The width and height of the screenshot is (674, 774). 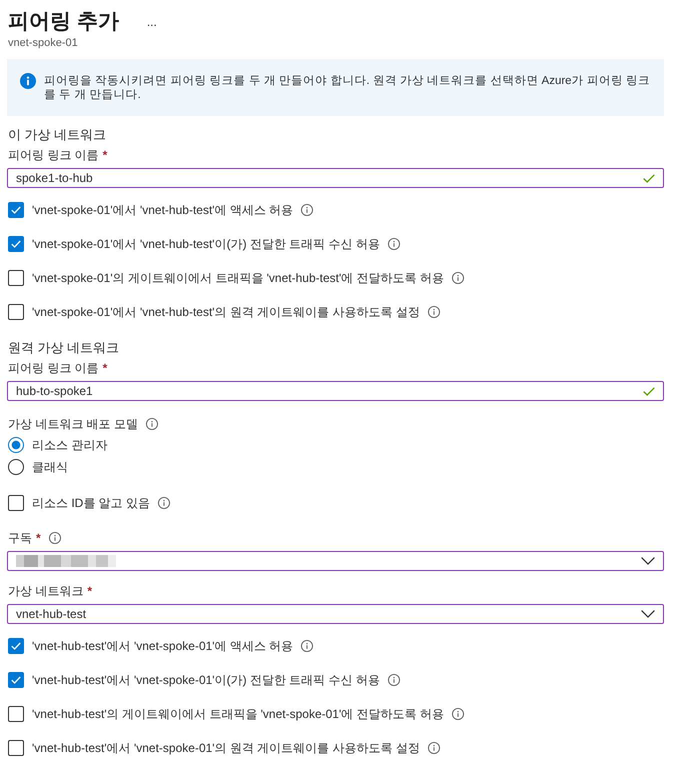 What do you see at coordinates (335, 614) in the screenshot?
I see `dropdown: vnet-hub-test` at bounding box center [335, 614].